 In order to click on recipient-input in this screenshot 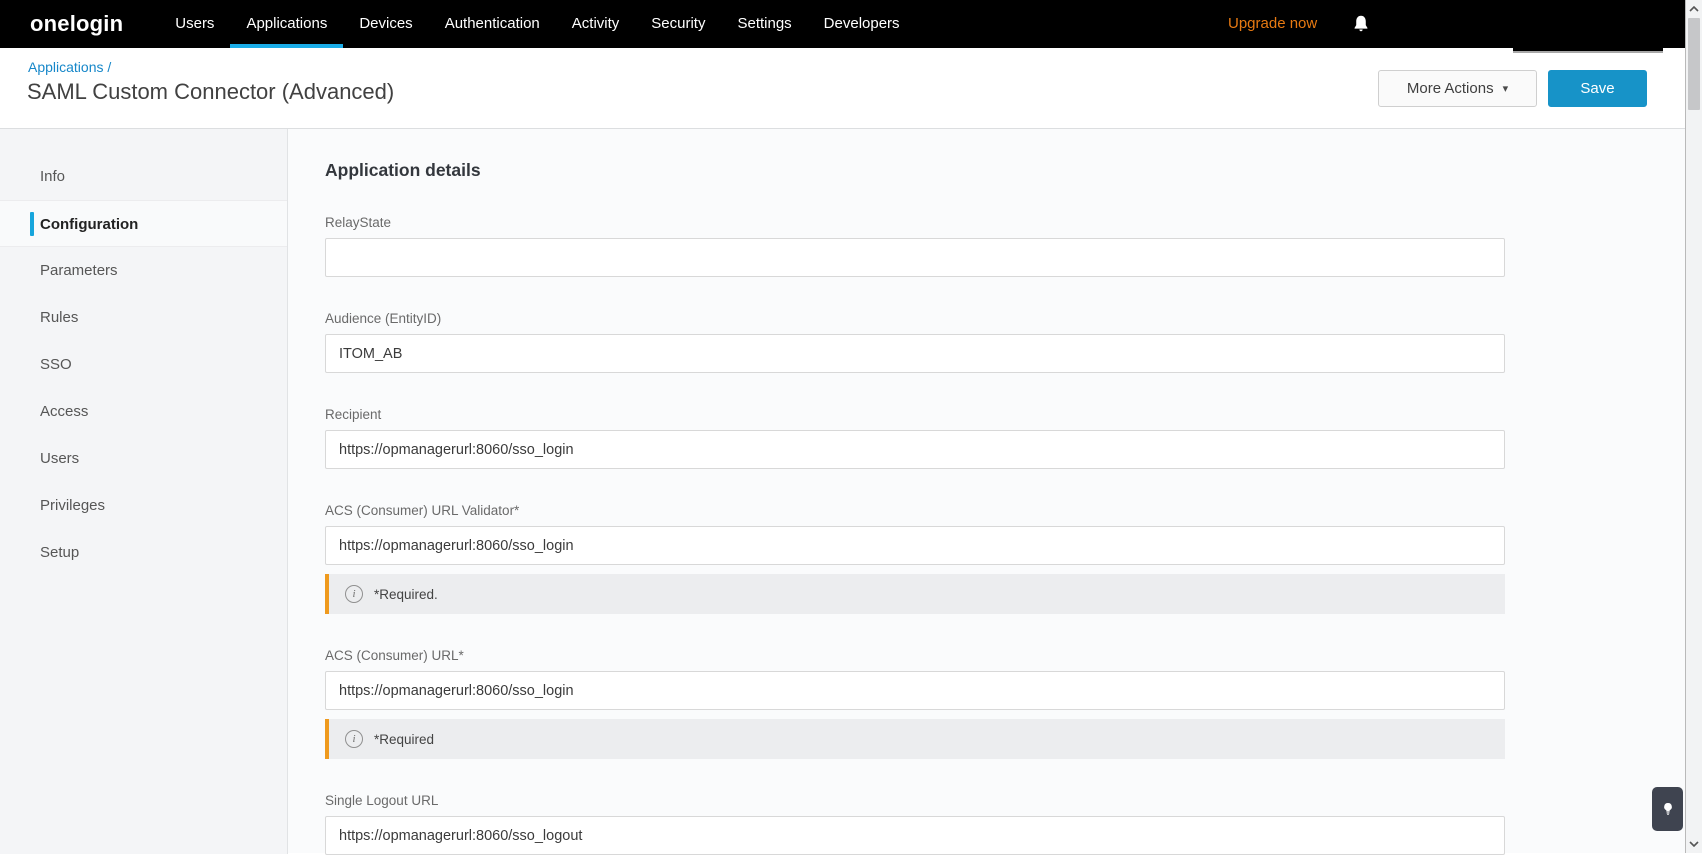, I will do `click(915, 449)`.